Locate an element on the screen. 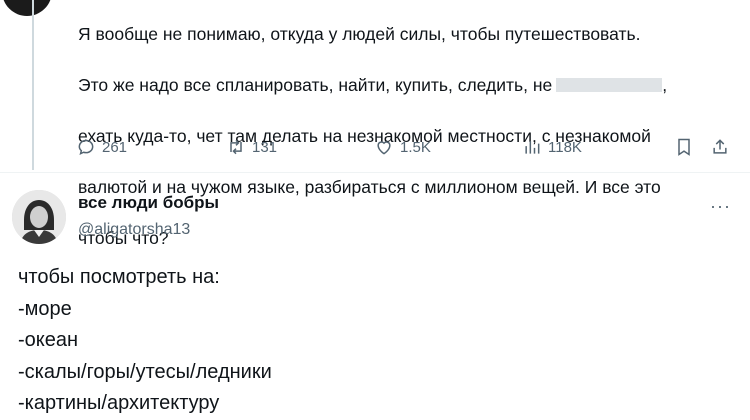  reply-icon is located at coordinates (86, 147).